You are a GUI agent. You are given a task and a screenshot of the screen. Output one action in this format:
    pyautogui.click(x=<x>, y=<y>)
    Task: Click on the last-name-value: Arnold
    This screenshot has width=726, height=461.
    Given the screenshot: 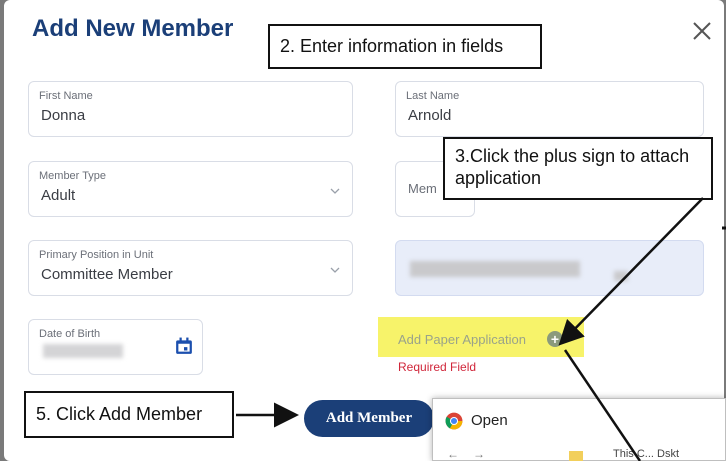 What is the action you would take?
    pyautogui.click(x=430, y=115)
    